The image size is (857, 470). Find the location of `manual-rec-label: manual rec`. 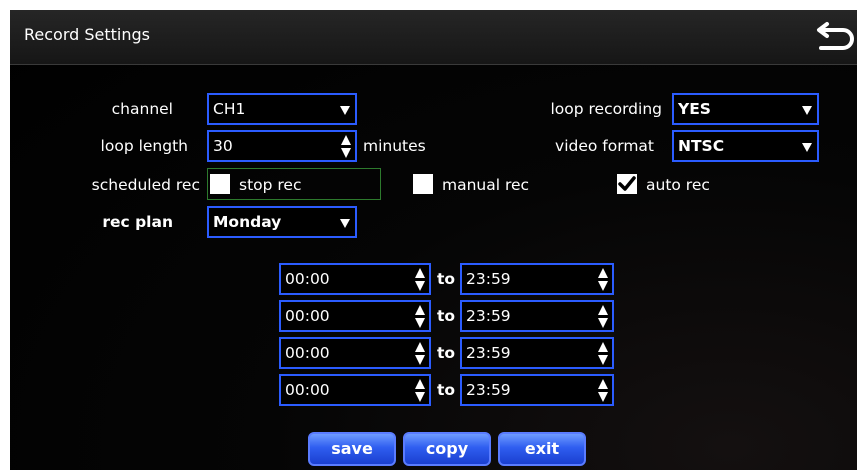

manual-rec-label: manual rec is located at coordinates (486, 185).